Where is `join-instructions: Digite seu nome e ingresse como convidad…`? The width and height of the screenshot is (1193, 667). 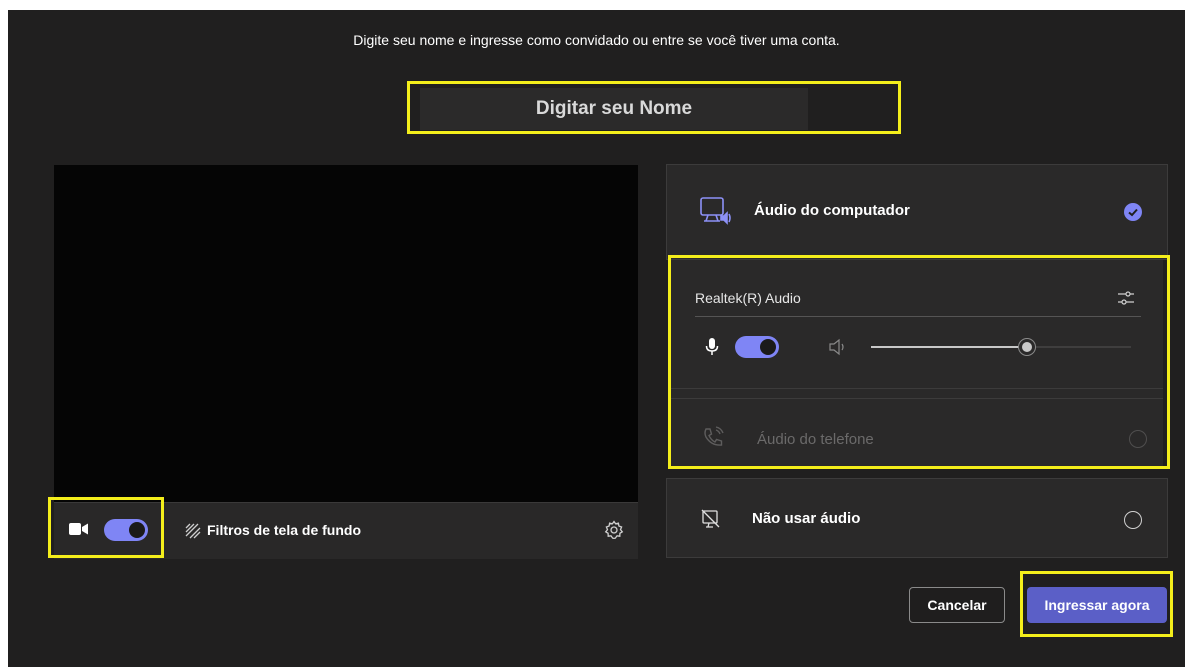 join-instructions: Digite seu nome e ingresse como convidad… is located at coordinates (596, 40).